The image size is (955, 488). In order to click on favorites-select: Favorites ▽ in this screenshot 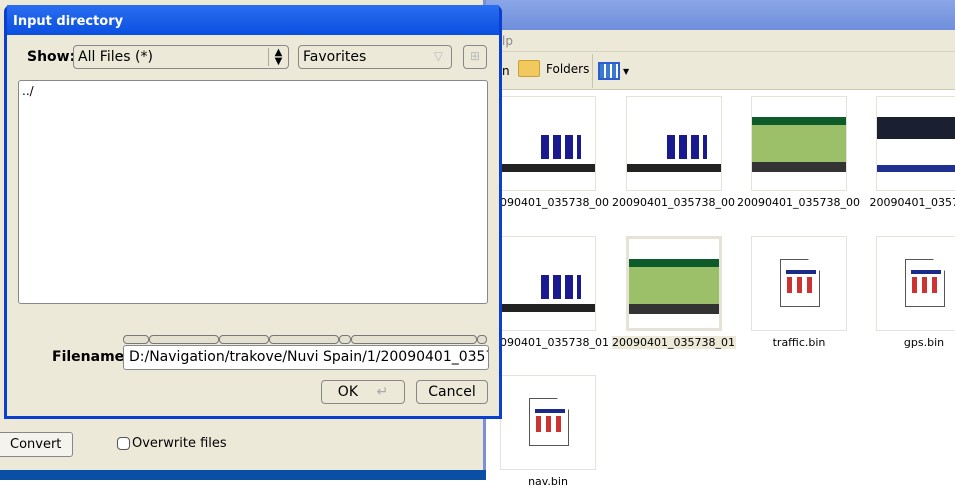, I will do `click(375, 57)`.